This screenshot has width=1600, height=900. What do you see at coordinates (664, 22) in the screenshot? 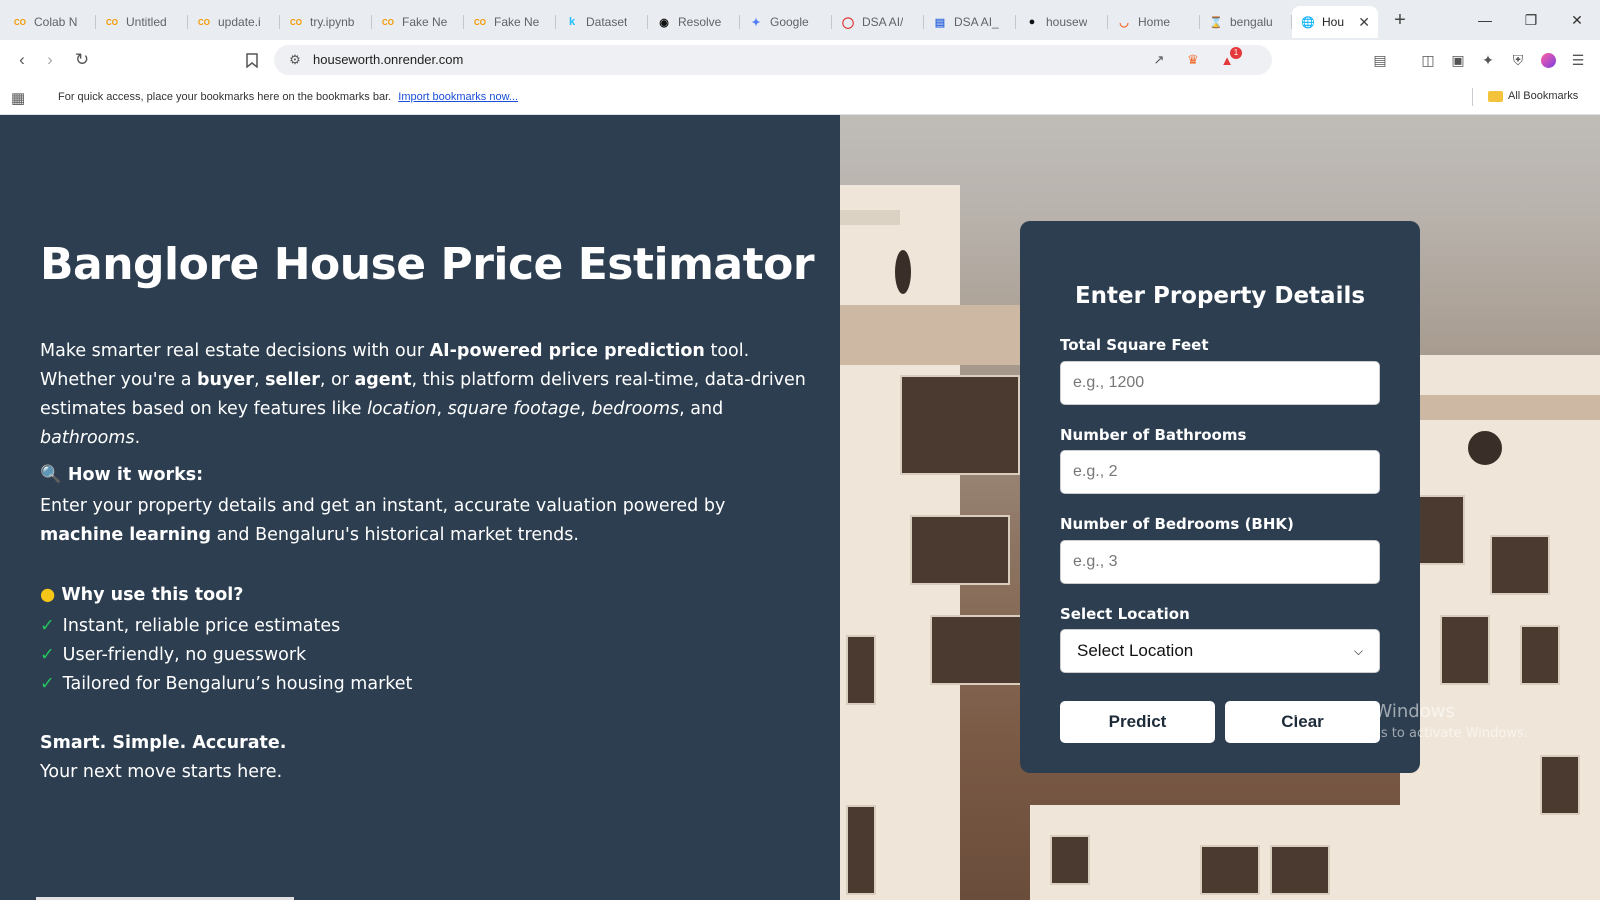
I see `openai-icon: ◉` at bounding box center [664, 22].